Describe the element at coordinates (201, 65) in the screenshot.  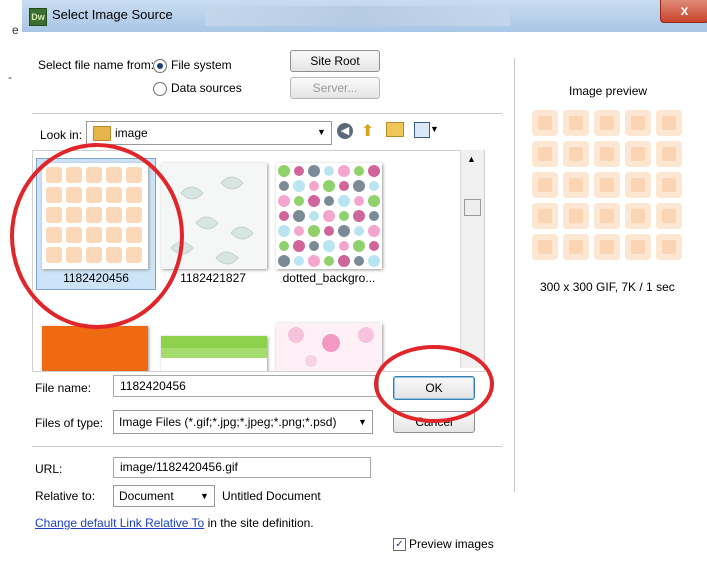
I see `radio-file-system-label: File system` at that location.